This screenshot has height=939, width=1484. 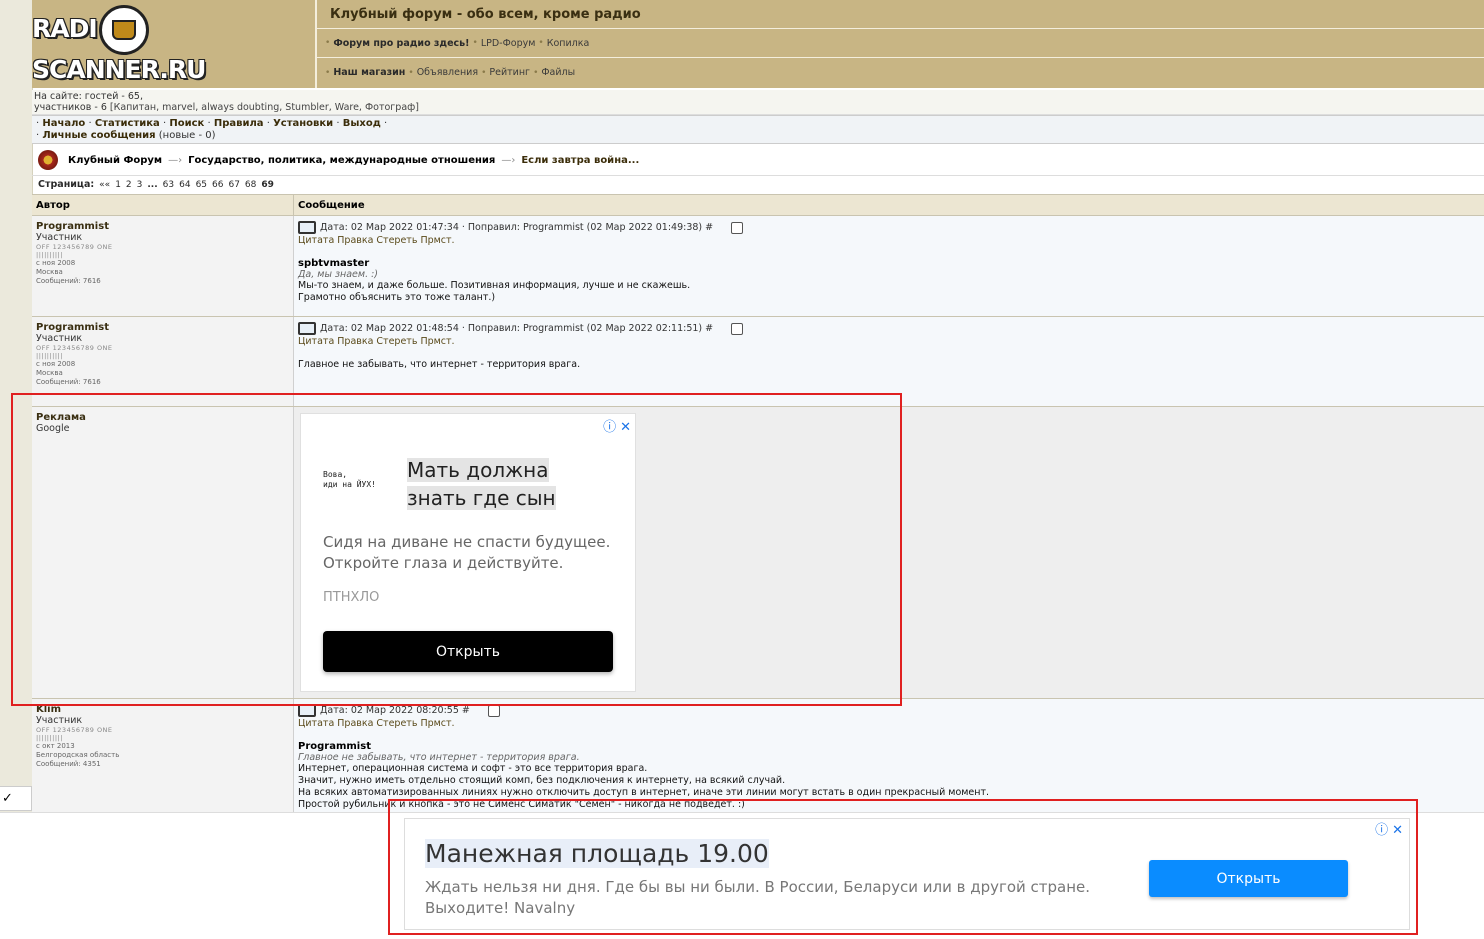 I want to click on site-logo: RADISCANNER.RU, so click(x=174, y=44).